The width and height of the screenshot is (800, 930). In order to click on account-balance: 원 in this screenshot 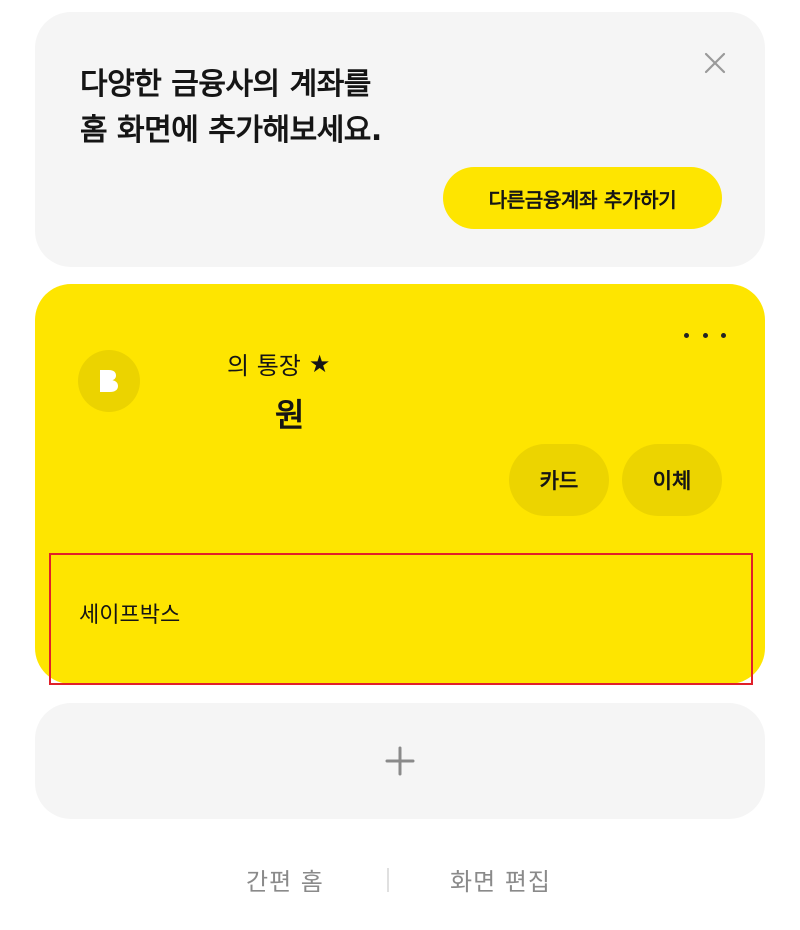, I will do `click(290, 415)`.